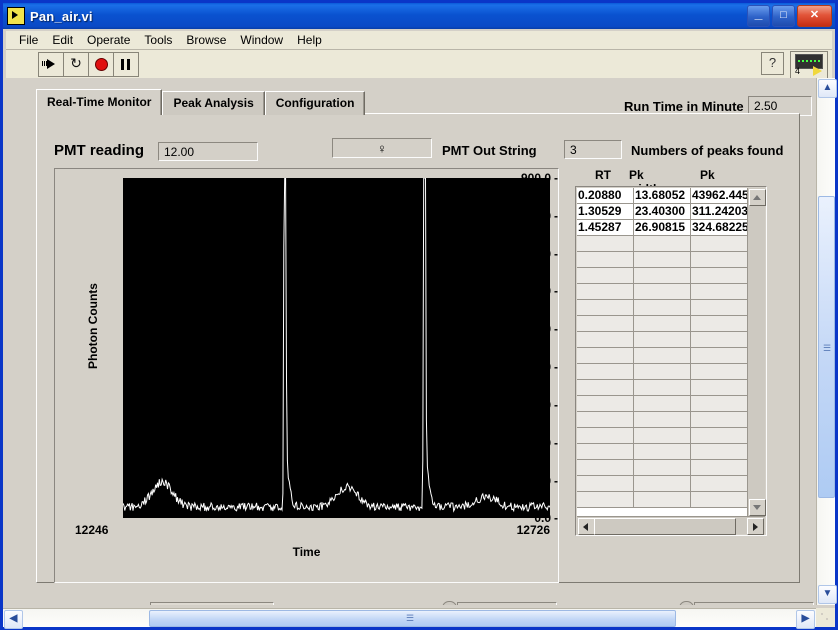 This screenshot has width=838, height=630. What do you see at coordinates (805, 619) in the screenshot?
I see `window-scroll-right-button: ▶` at bounding box center [805, 619].